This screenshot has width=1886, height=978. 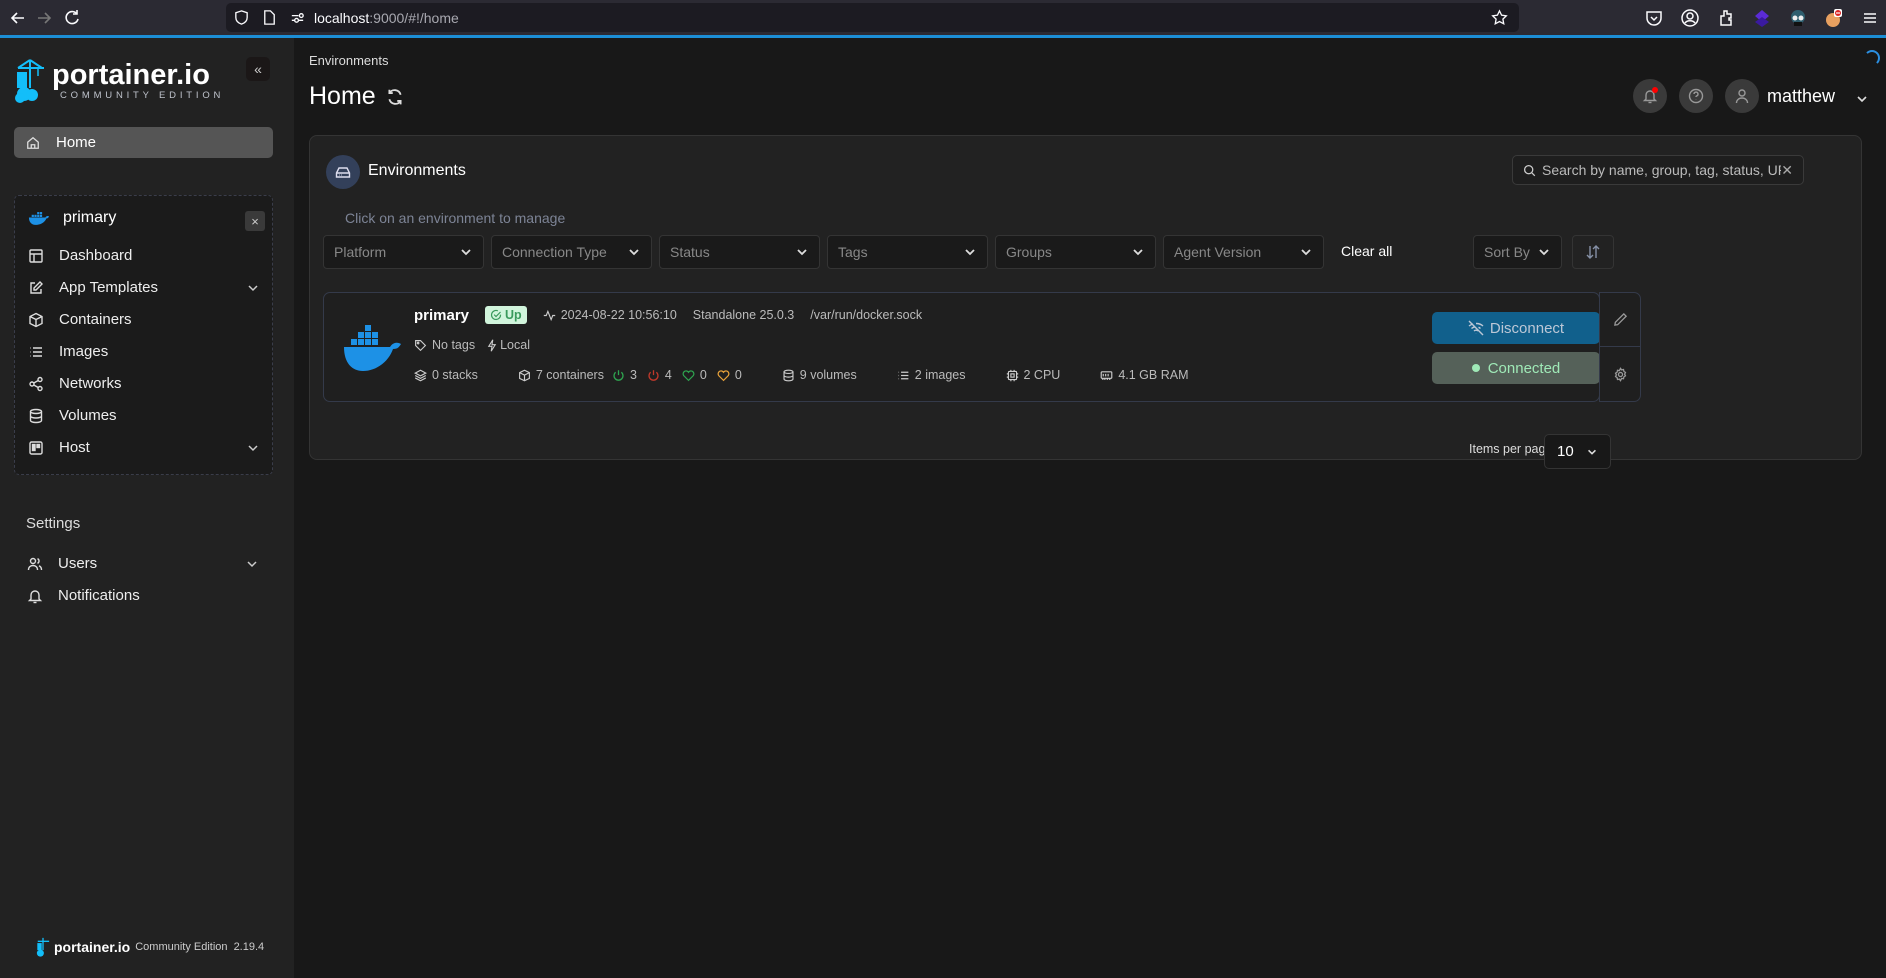 I want to click on filter-groups: Groups, so click(x=1075, y=252).